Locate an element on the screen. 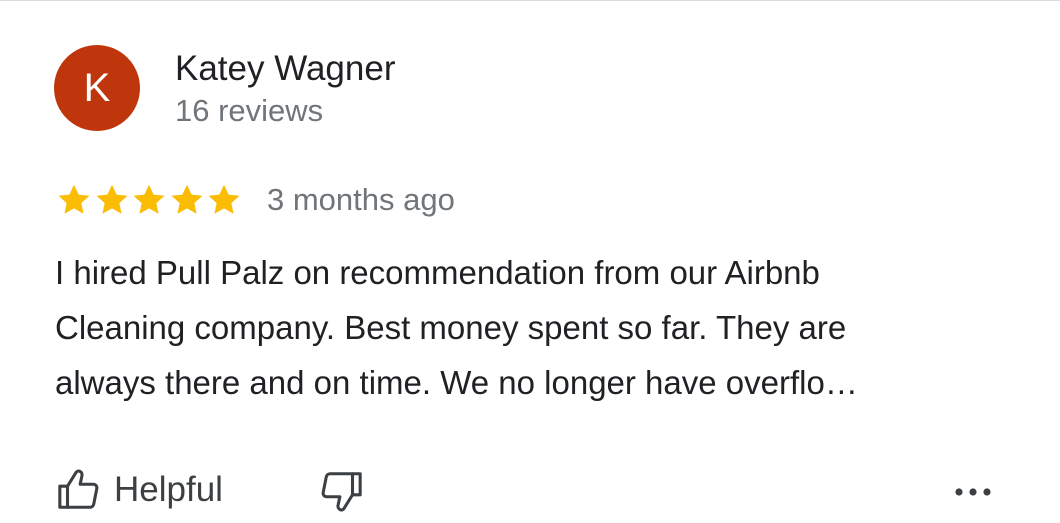 This screenshot has height=523, width=1060. review-date: 3 months ago is located at coordinates (361, 199).